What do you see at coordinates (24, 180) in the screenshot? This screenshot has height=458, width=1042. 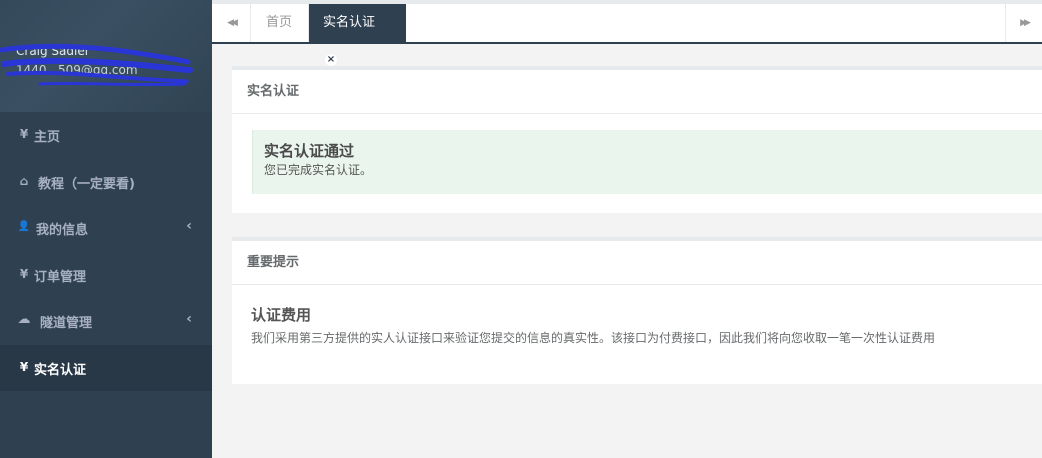 I see `home-icon: ⌂` at bounding box center [24, 180].